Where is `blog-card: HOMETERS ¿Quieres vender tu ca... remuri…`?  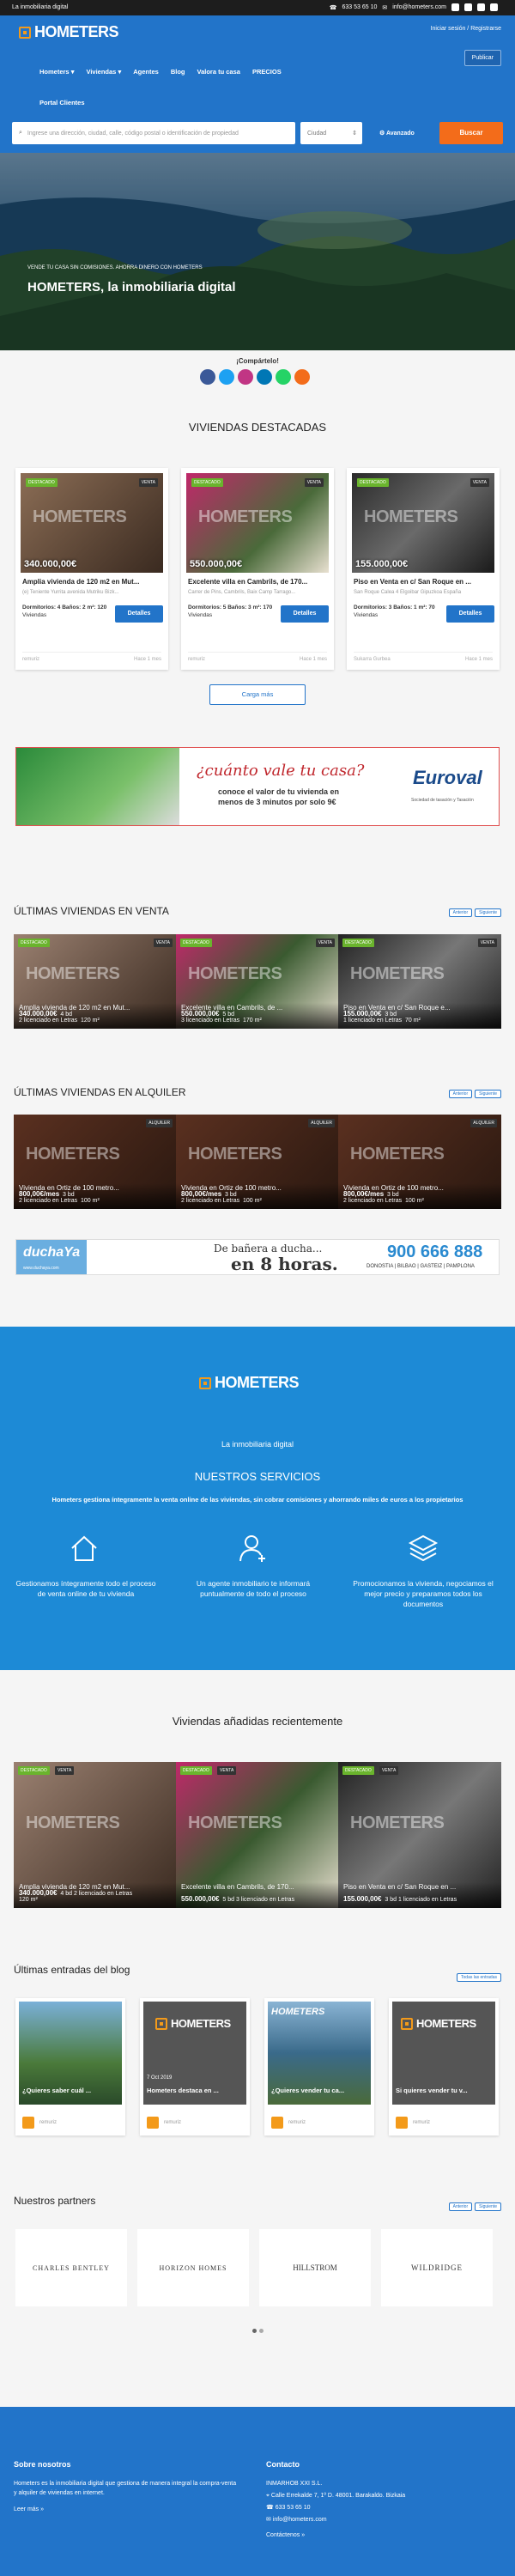
blog-card: HOMETERS ¿Quieres vender tu ca... remuri… is located at coordinates (319, 2067).